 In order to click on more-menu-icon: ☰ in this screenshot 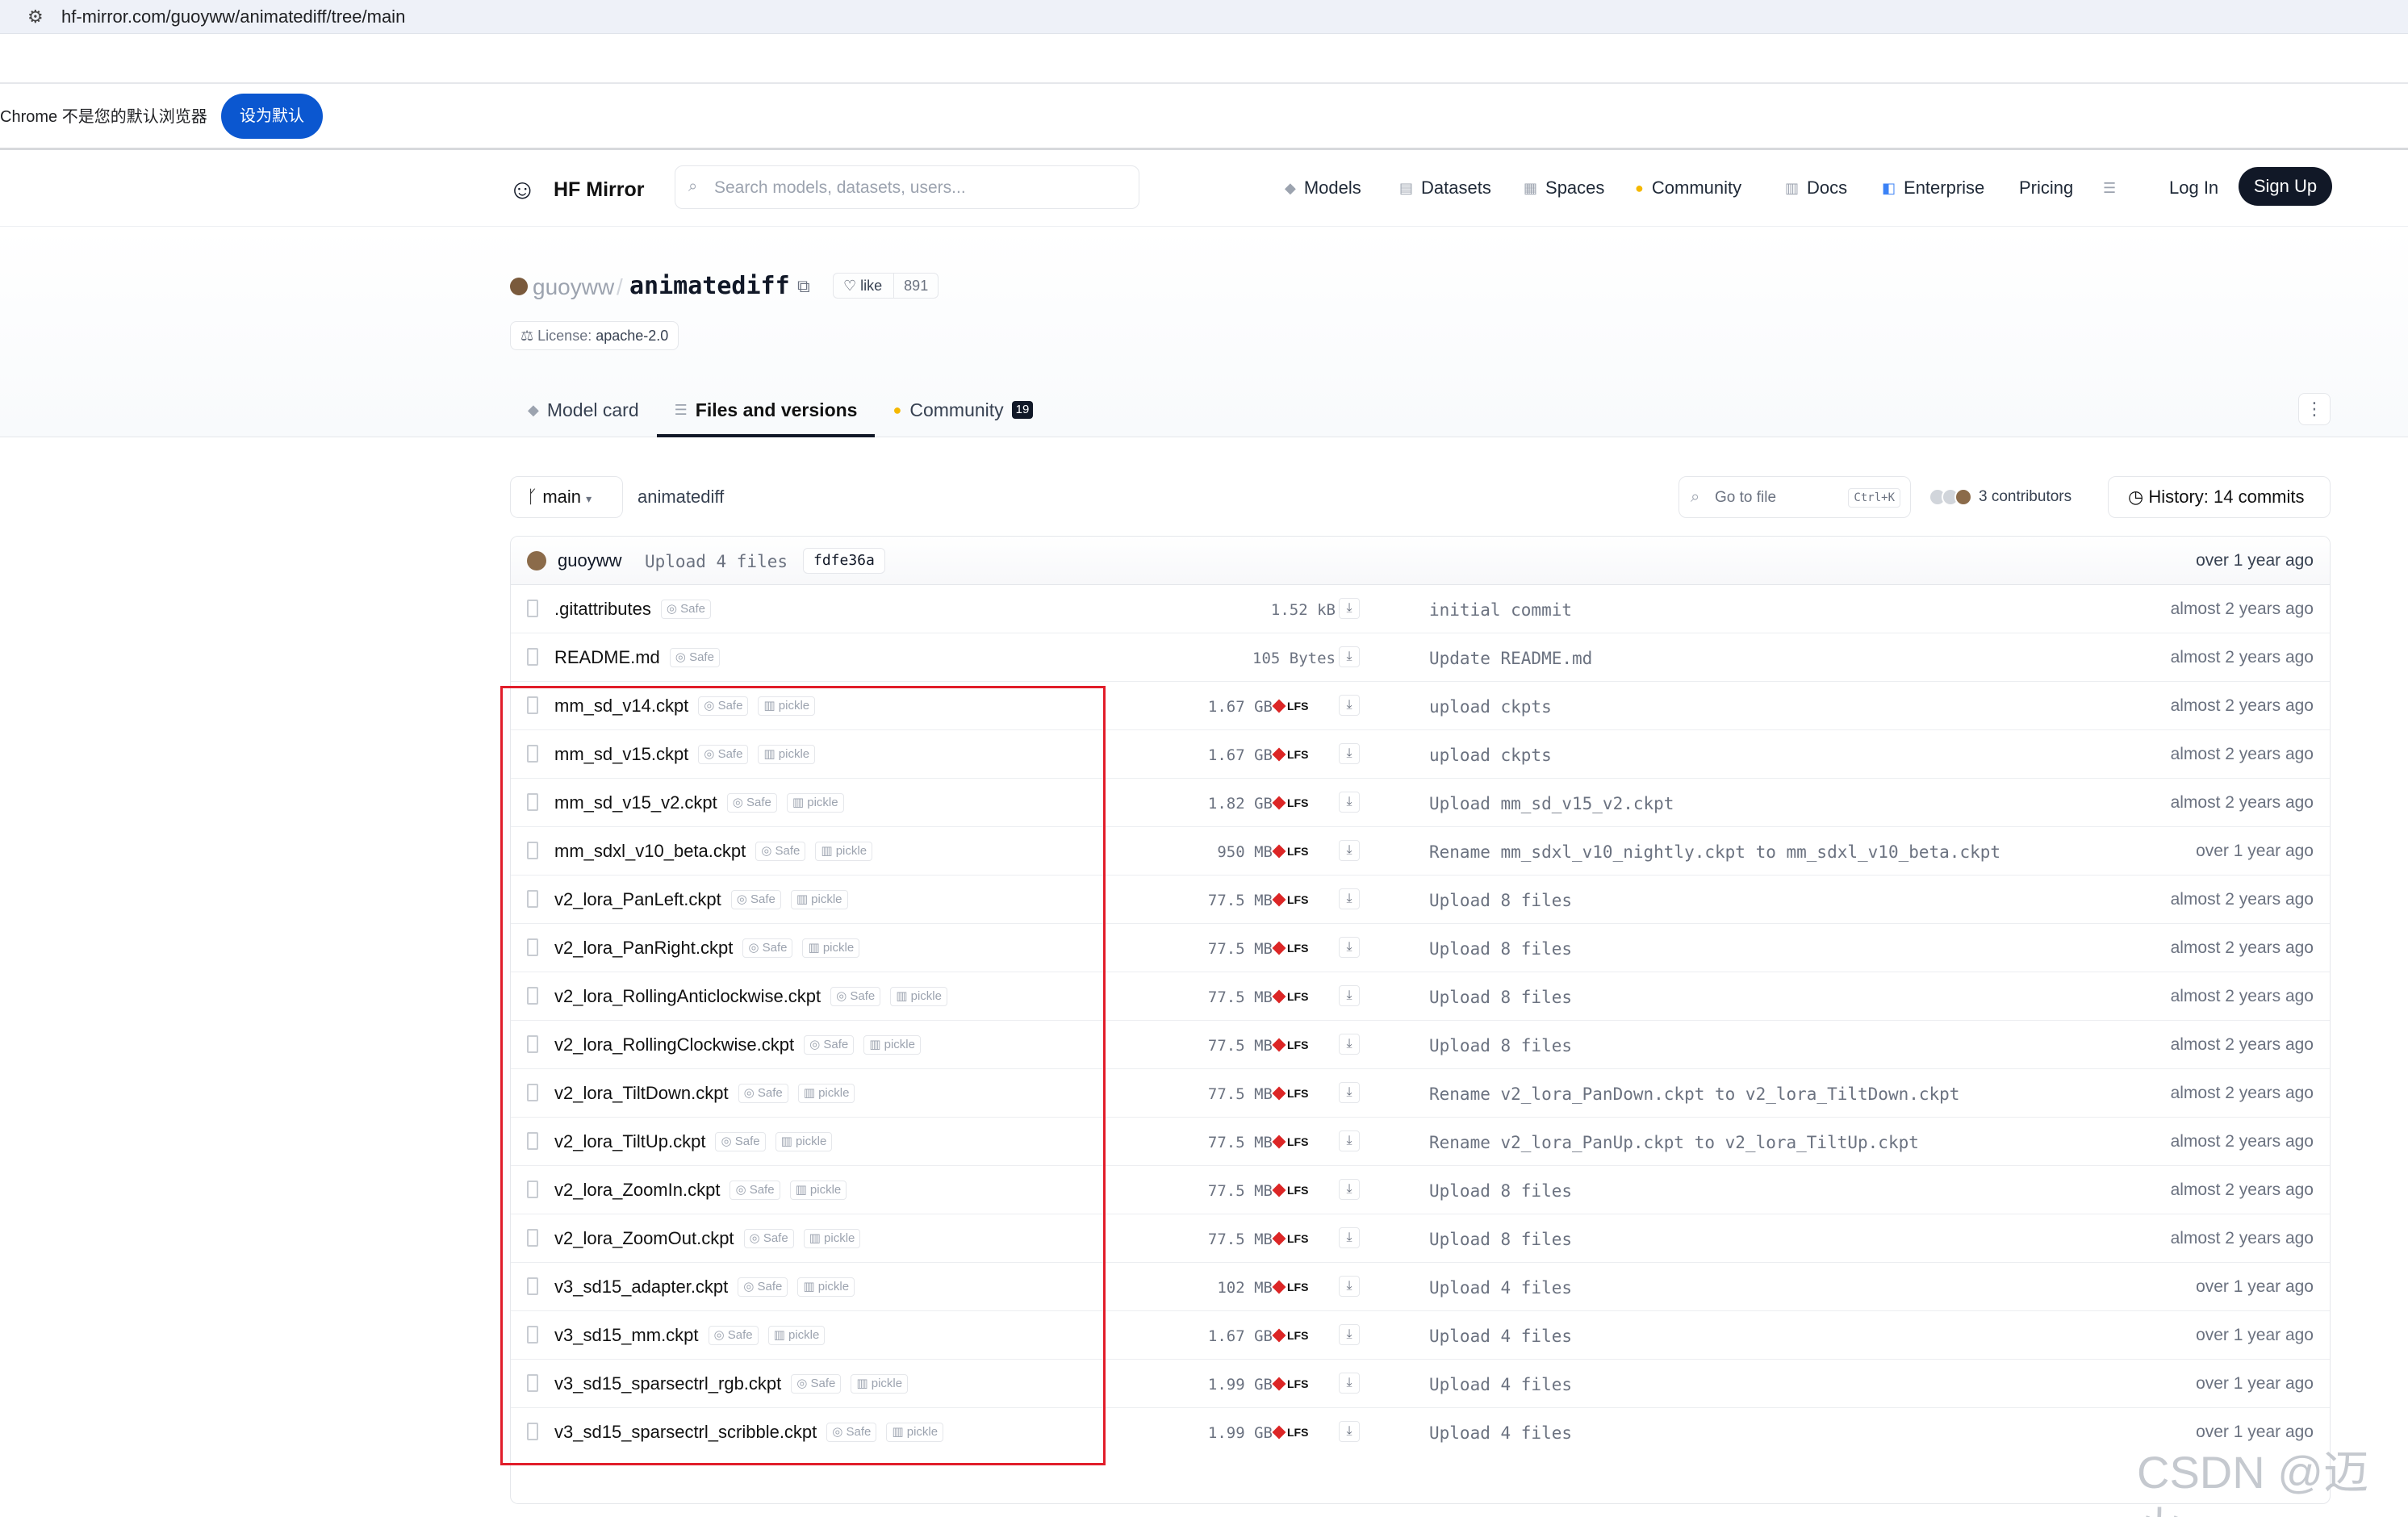, I will do `click(2109, 188)`.